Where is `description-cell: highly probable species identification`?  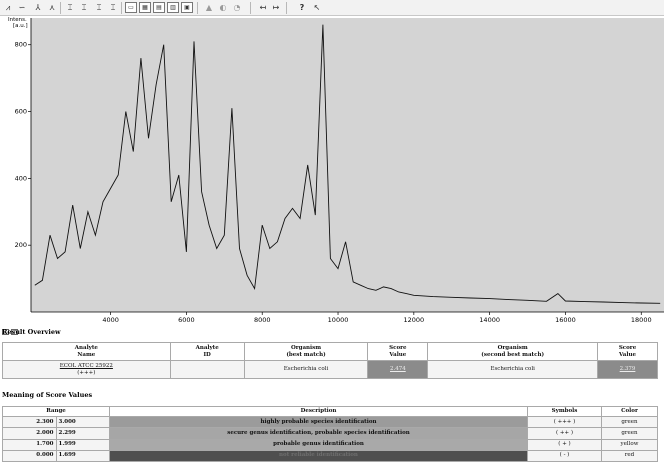 description-cell: highly probable species identification is located at coordinates (318, 422).